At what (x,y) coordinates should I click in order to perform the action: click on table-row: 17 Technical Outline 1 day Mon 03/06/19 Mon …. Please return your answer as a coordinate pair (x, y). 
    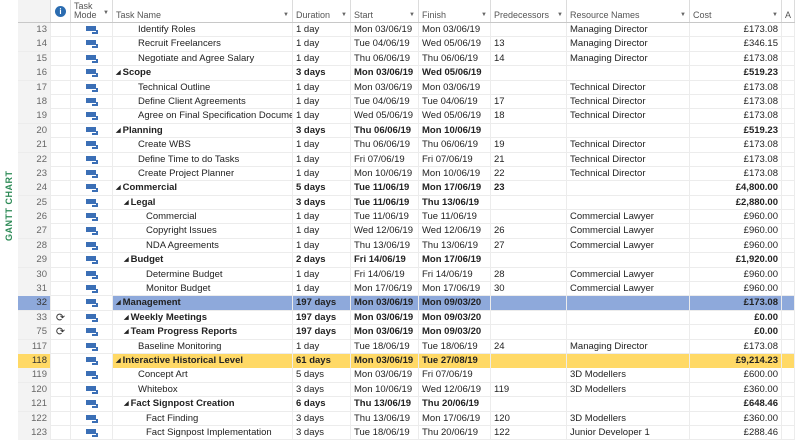
    Looking at the image, I should click on (406, 87).